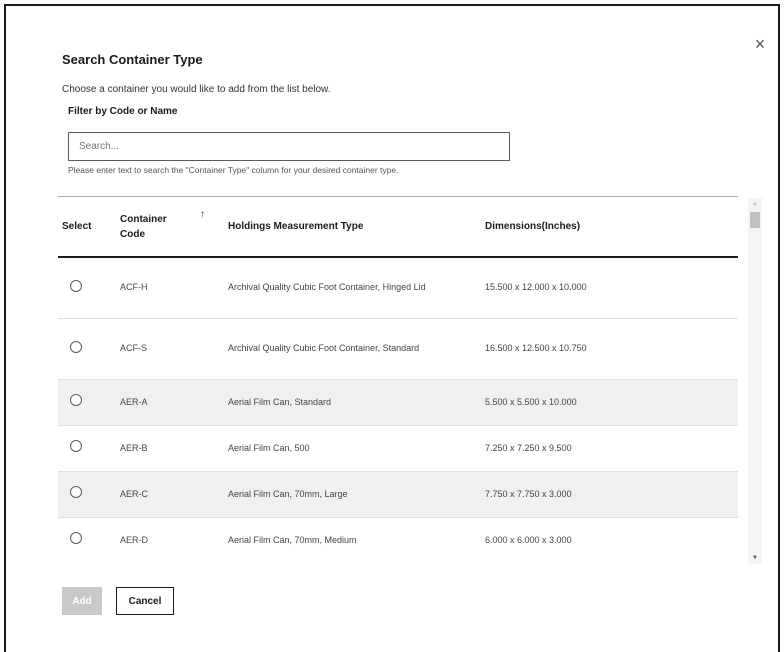  I want to click on cell-code: AER-B, so click(134, 447).